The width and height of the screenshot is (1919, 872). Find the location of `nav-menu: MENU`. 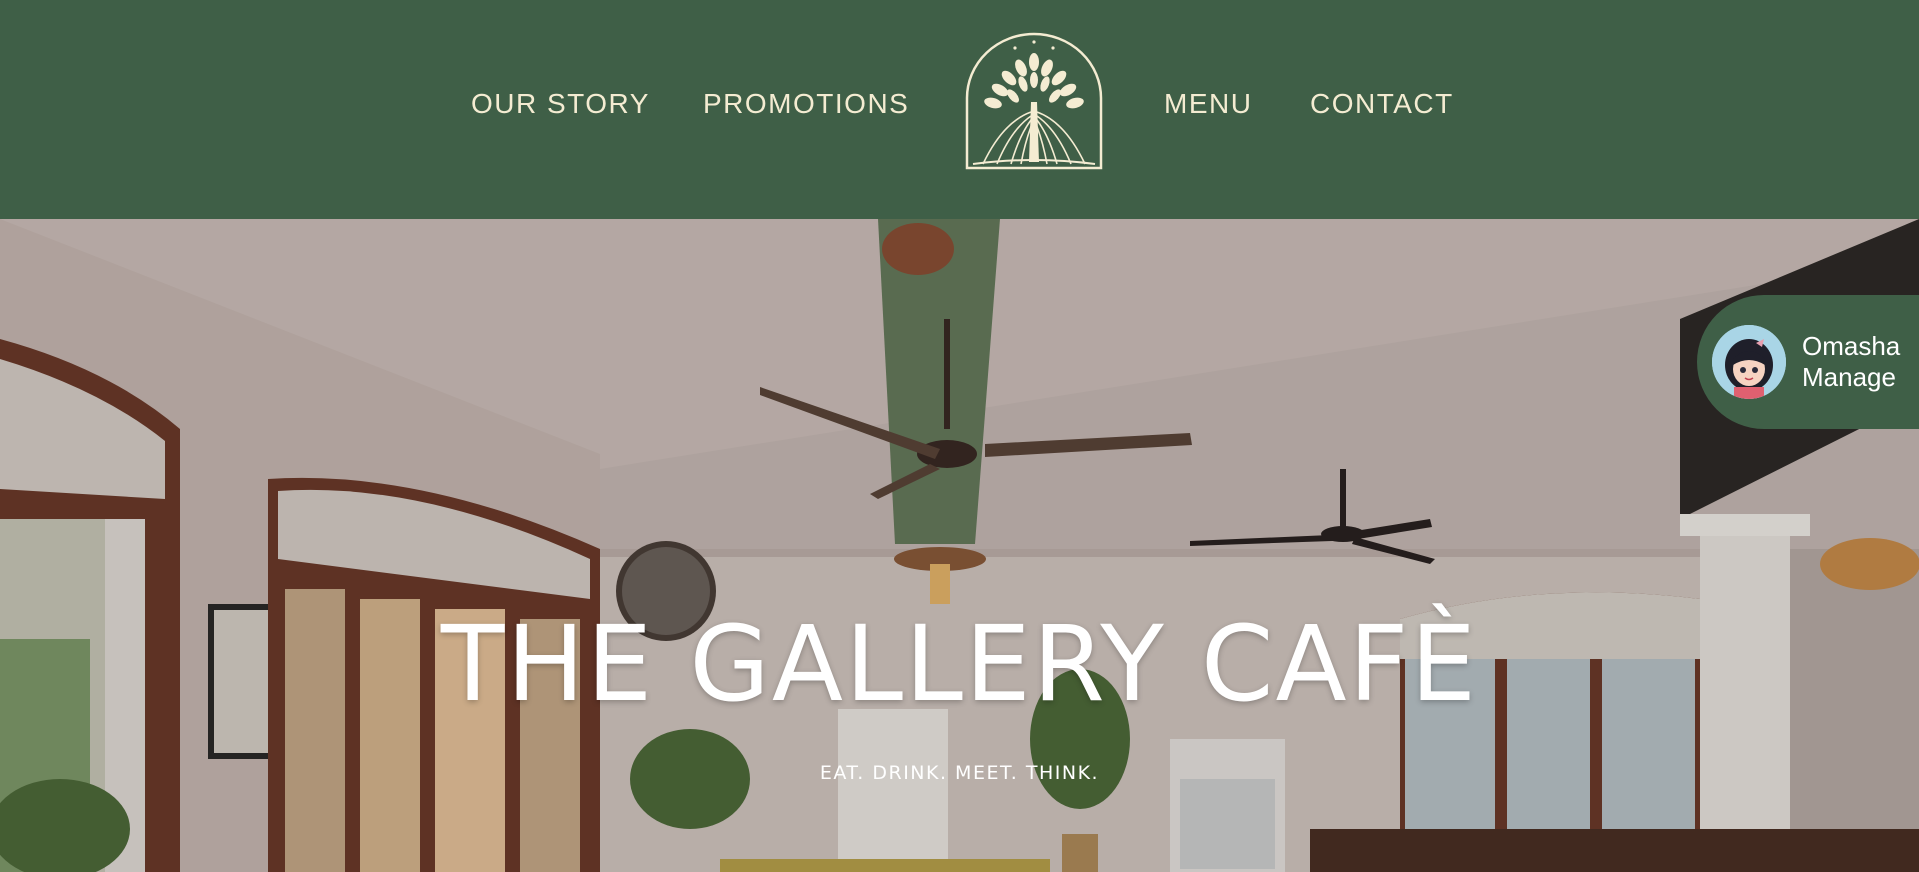

nav-menu: MENU is located at coordinates (1208, 104).